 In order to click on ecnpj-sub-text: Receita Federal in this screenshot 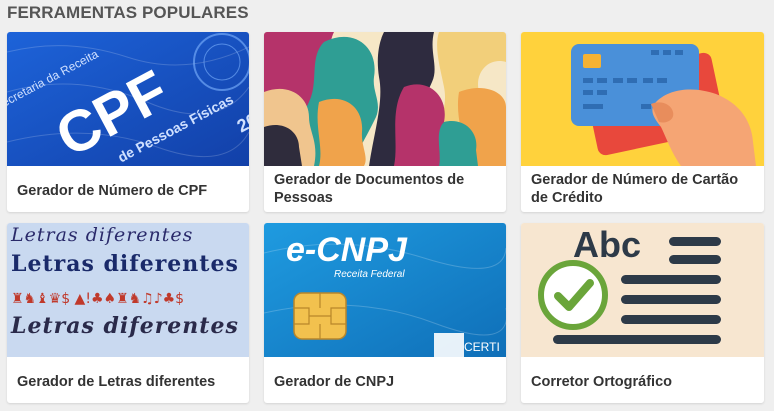, I will do `click(369, 274)`.